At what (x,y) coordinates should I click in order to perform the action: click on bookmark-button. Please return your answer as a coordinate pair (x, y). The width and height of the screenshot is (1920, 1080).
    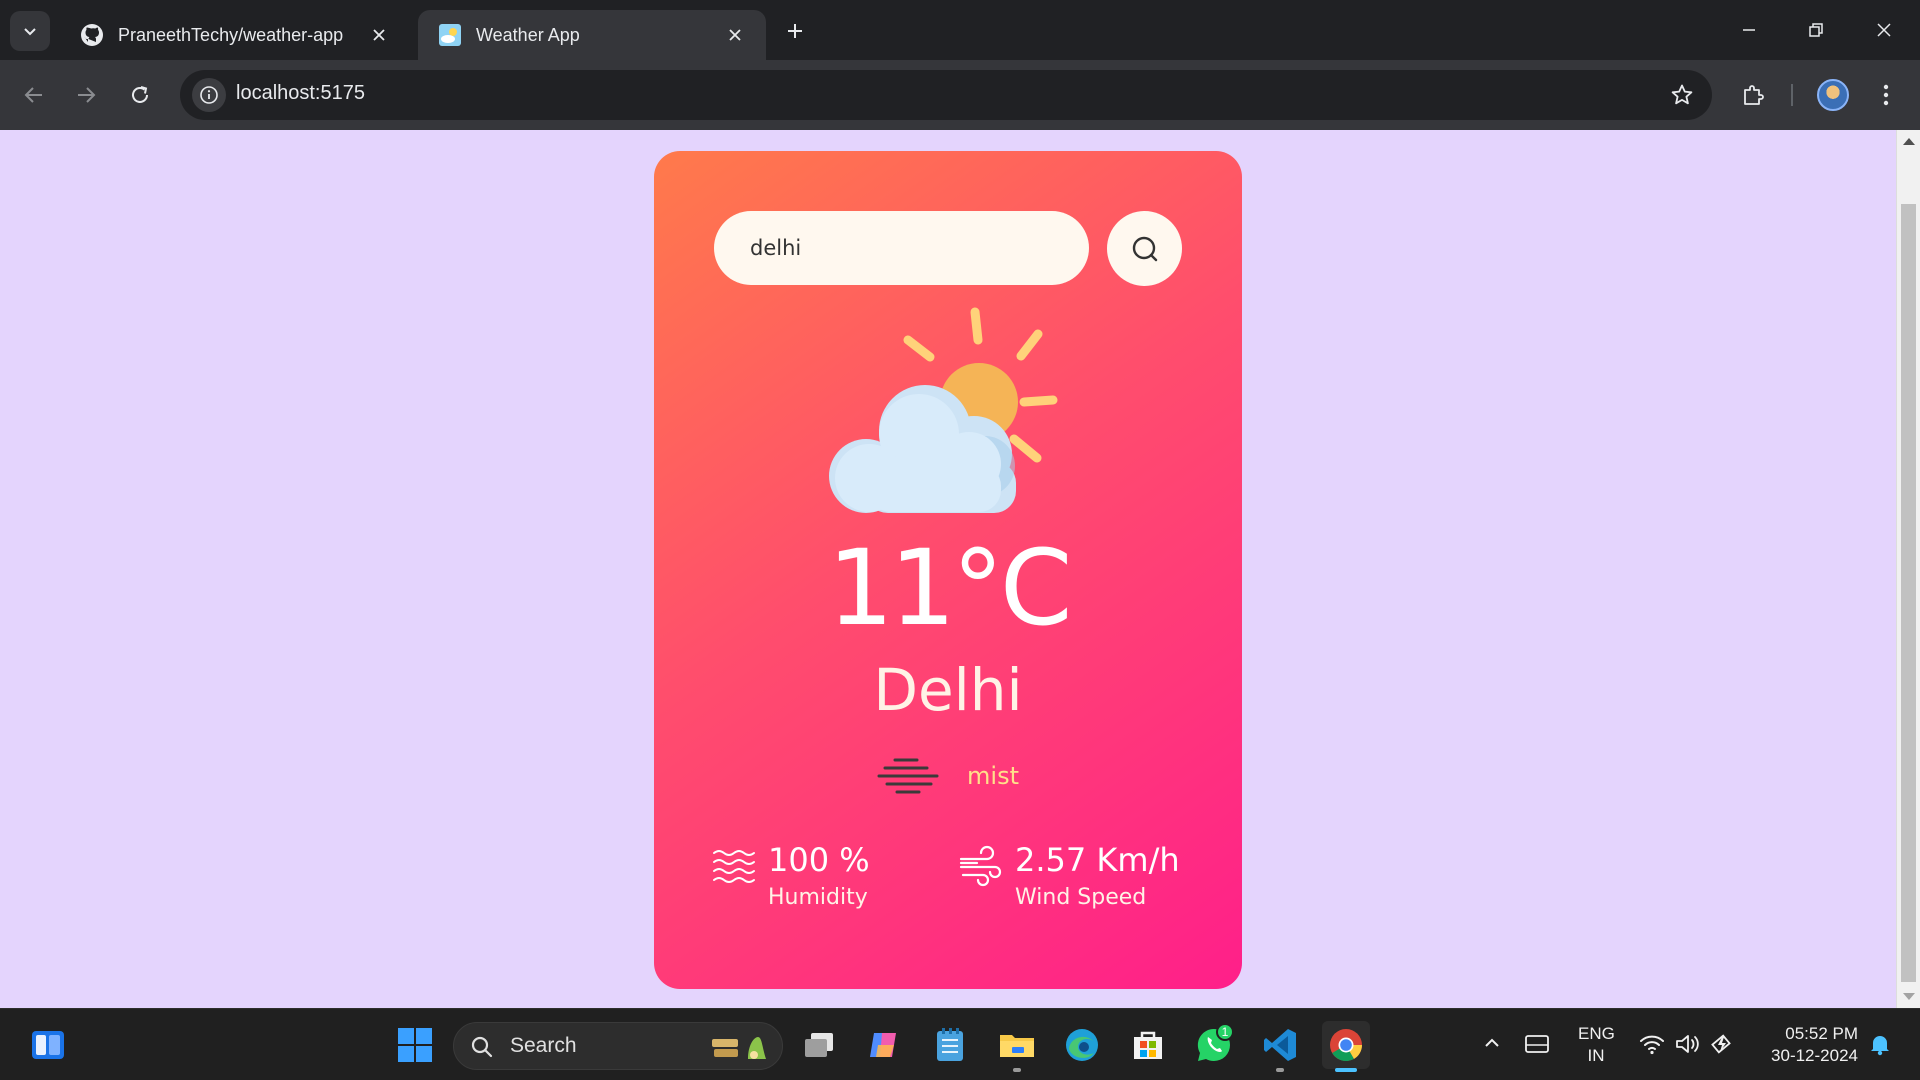
    Looking at the image, I should click on (1682, 95).